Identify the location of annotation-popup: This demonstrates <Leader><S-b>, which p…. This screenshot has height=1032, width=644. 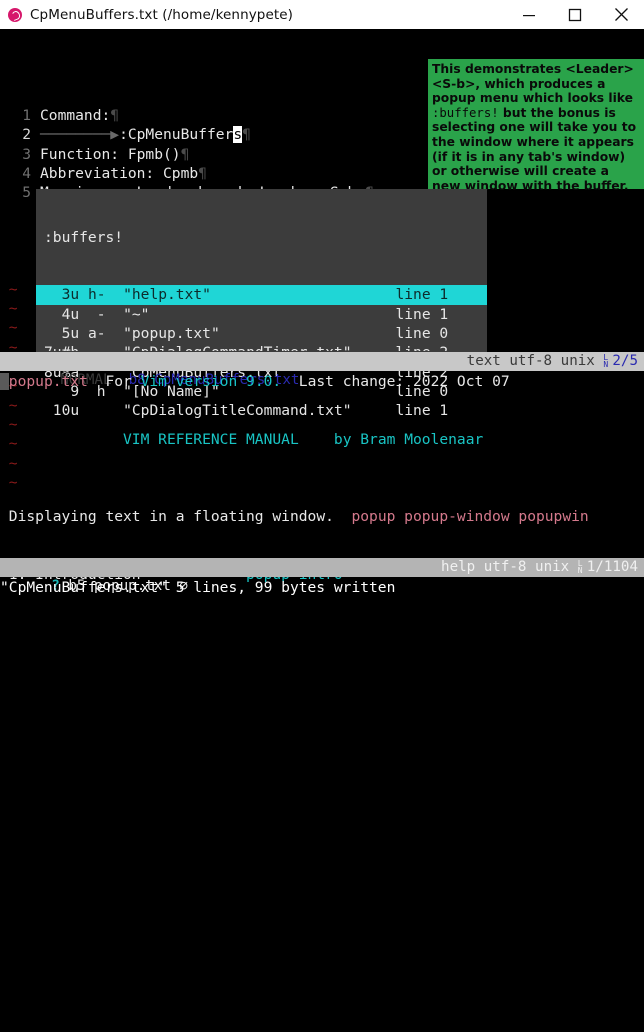
(536, 126).